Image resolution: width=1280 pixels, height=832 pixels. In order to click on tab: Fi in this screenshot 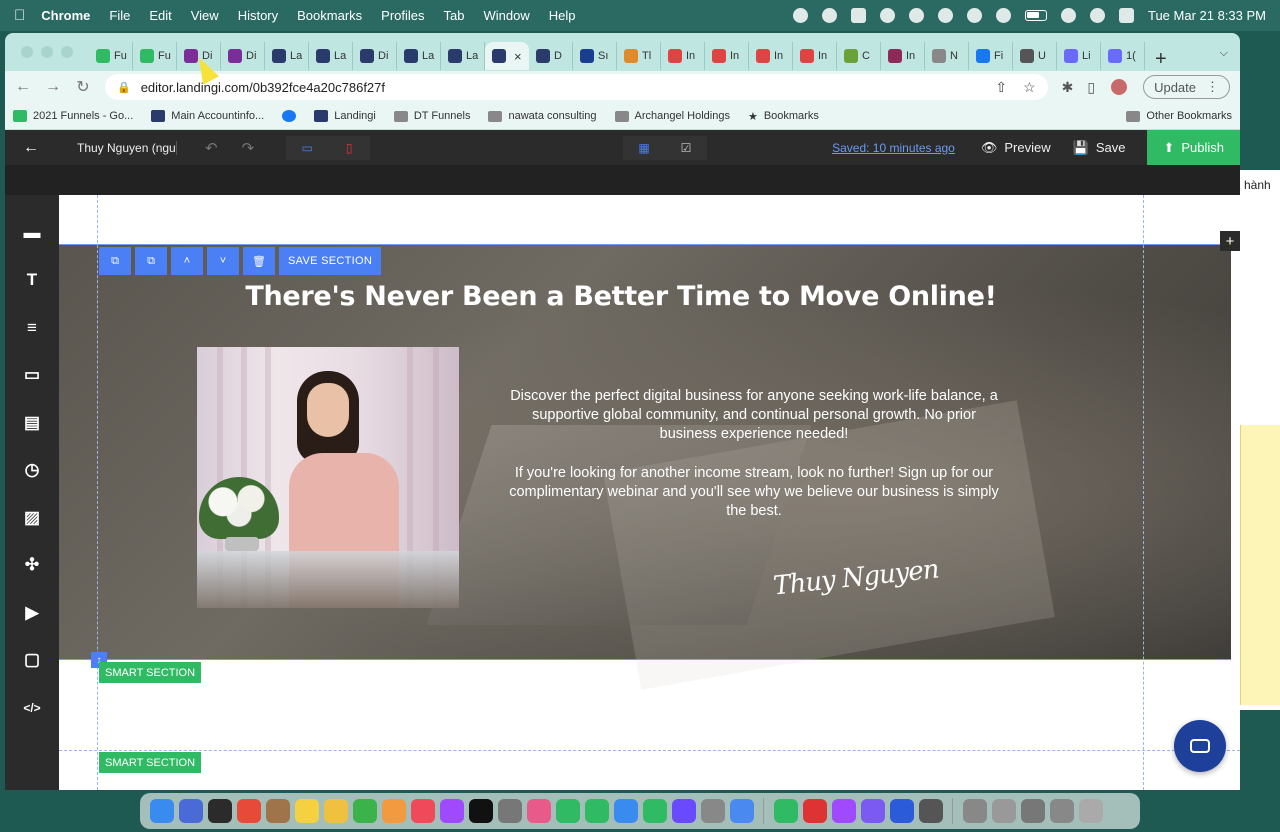, I will do `click(991, 56)`.